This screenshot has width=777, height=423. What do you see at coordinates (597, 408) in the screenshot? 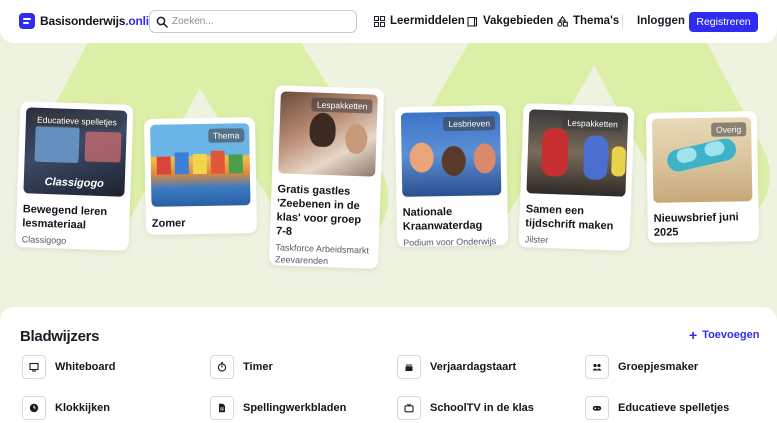
I see `gamepad-icon` at bounding box center [597, 408].